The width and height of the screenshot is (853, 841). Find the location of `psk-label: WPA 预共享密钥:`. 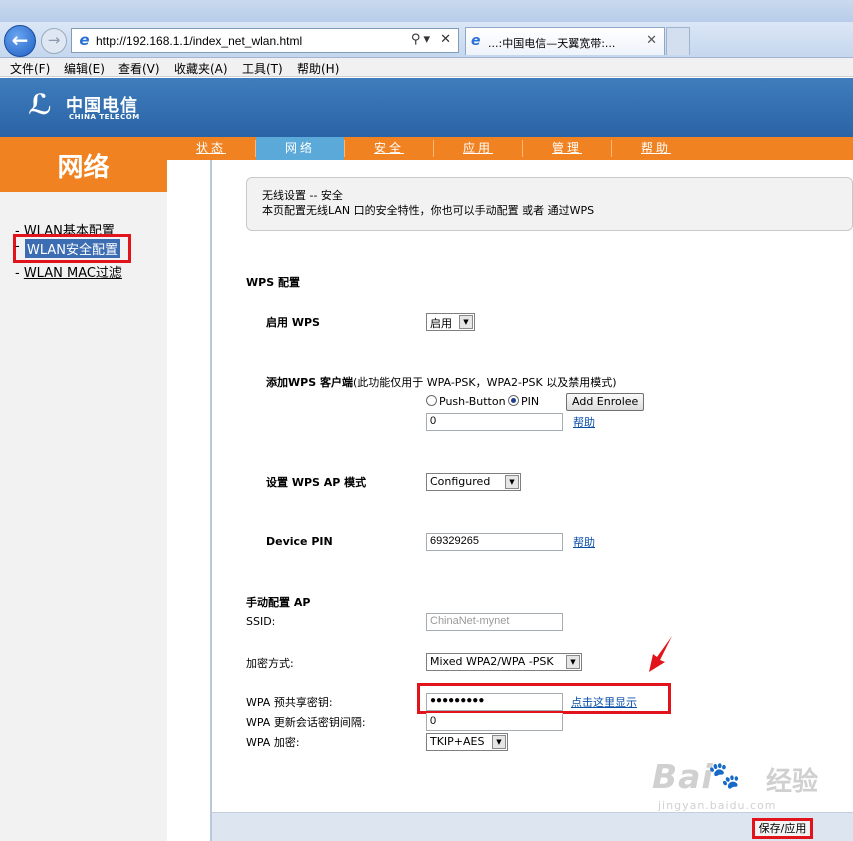

psk-label: WPA 预共享密钥: is located at coordinates (289, 702).